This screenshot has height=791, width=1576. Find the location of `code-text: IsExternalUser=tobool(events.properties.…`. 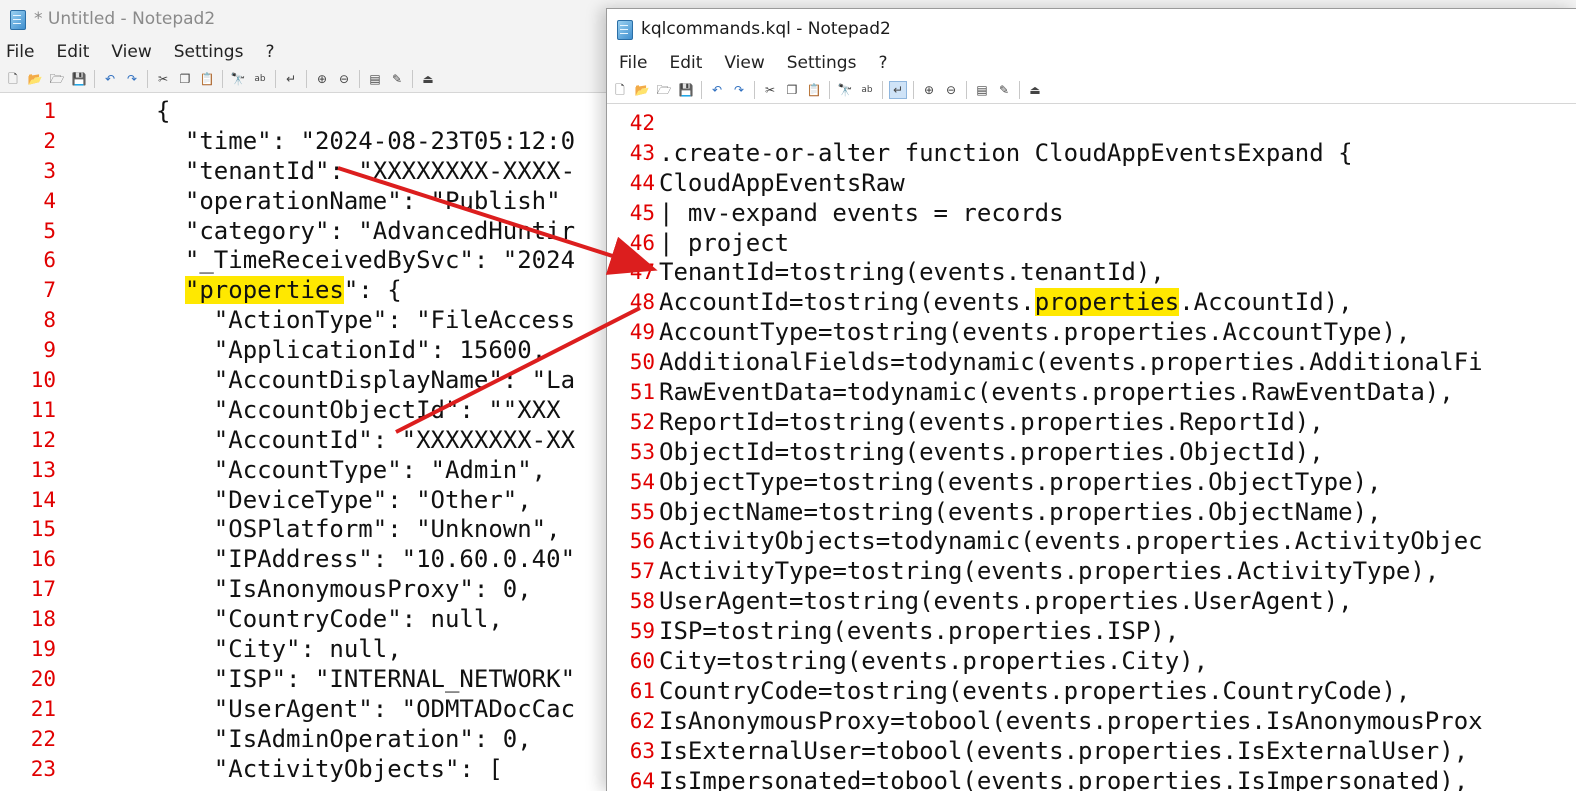

code-text: IsExternalUser=tobool(events.properties.… is located at coordinates (1064, 750).